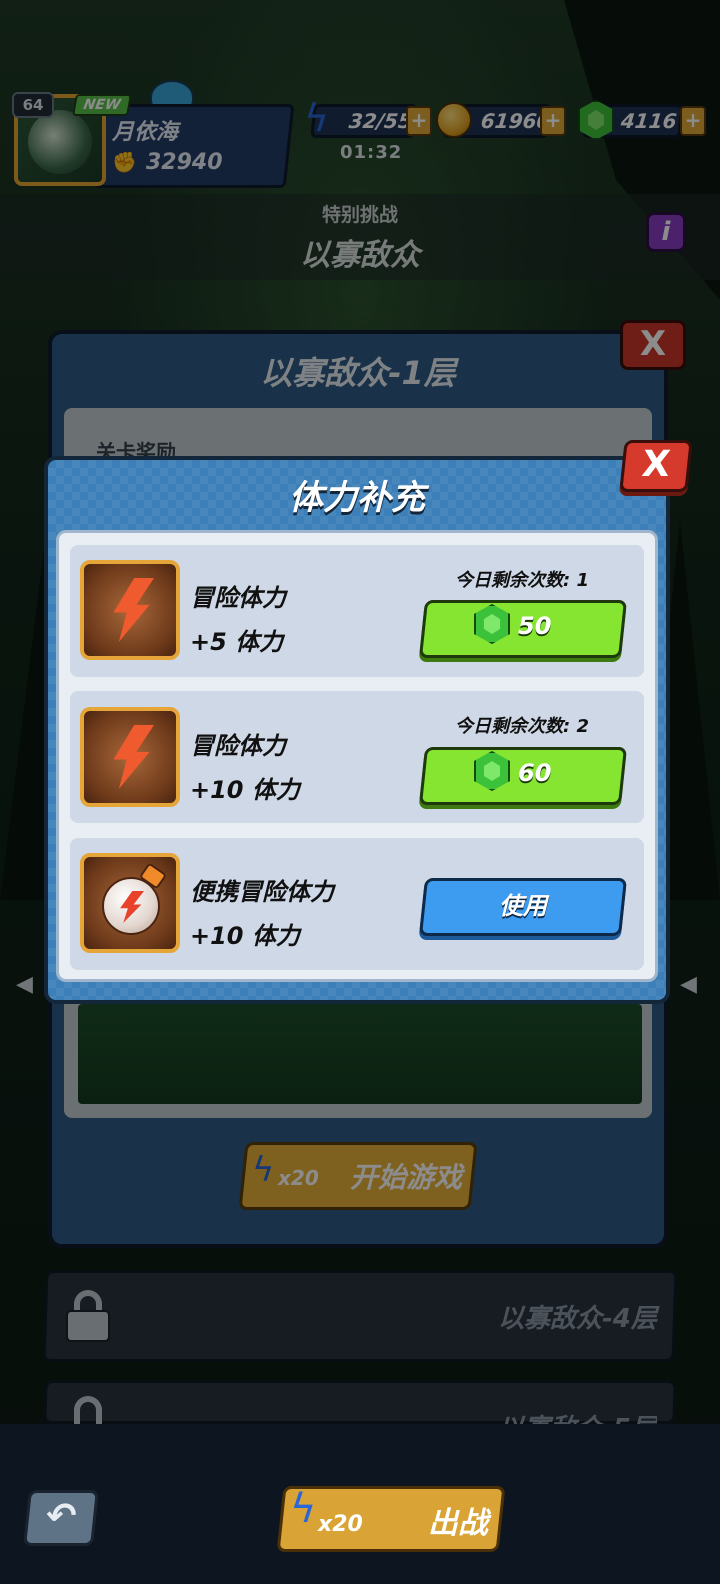  What do you see at coordinates (61, 1518) in the screenshot?
I see `back-button: ↶` at bounding box center [61, 1518].